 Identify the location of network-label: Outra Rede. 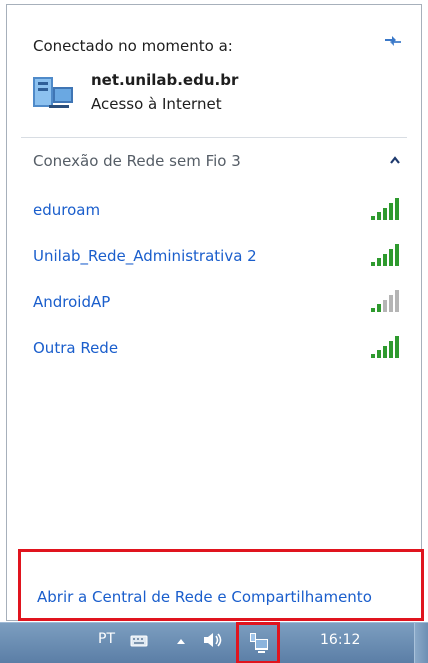
(75, 348).